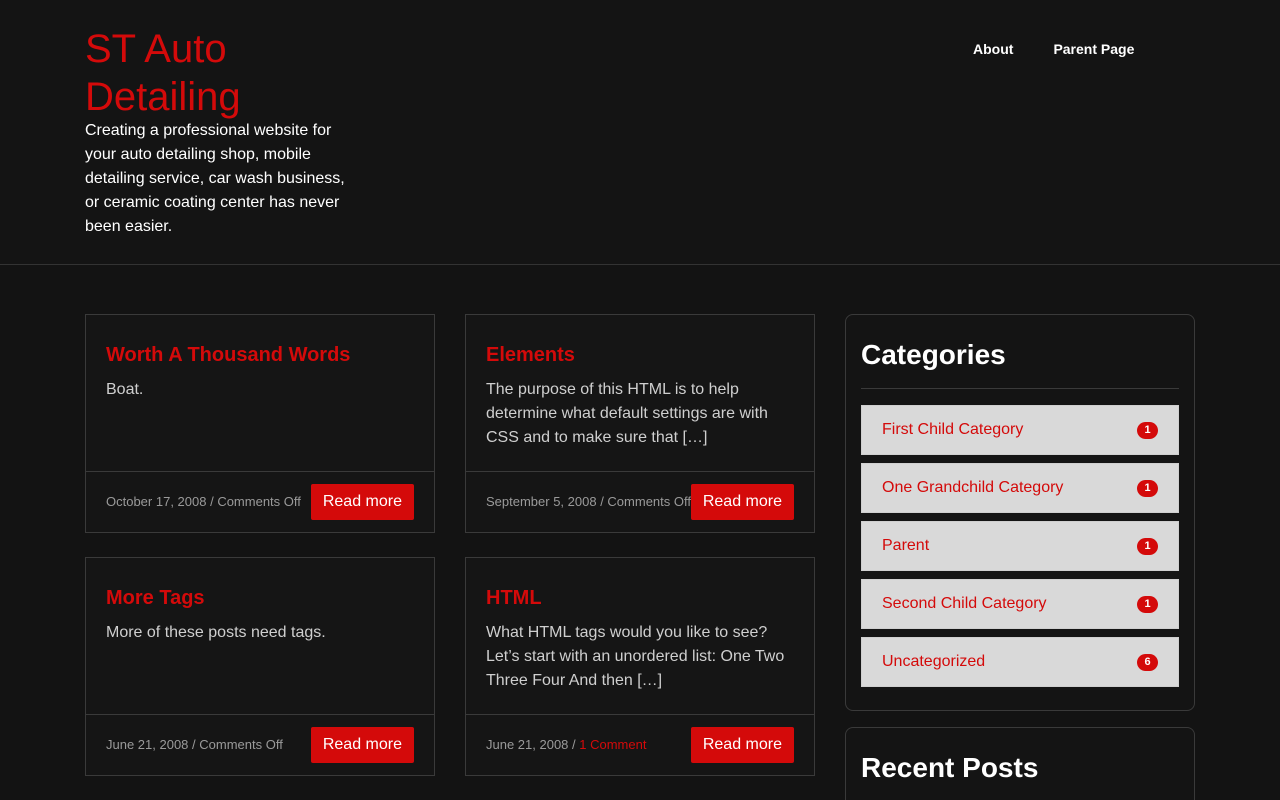 The image size is (1280, 800). Describe the element at coordinates (216, 632) in the screenshot. I see `post-excerpt: More of these posts need tags.` at that location.